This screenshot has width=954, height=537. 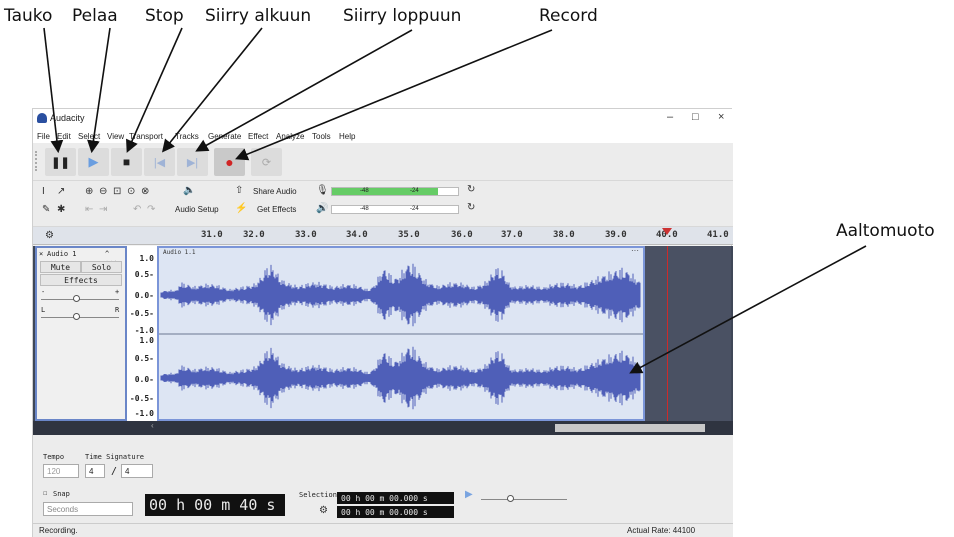 I want to click on share-icon: ⇧, so click(x=239, y=190).